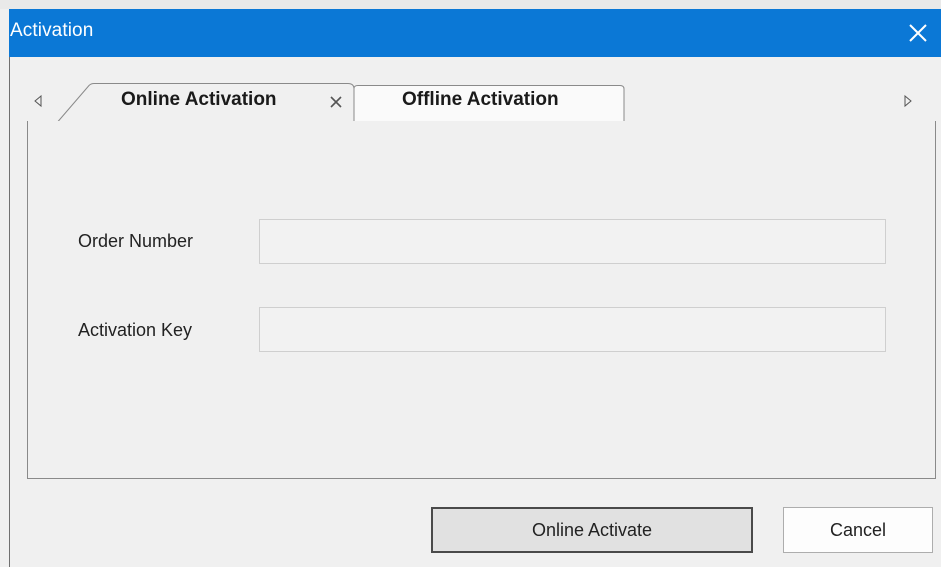  I want to click on tab-strip: Online Activation Offline Activation, so click(479, 101).